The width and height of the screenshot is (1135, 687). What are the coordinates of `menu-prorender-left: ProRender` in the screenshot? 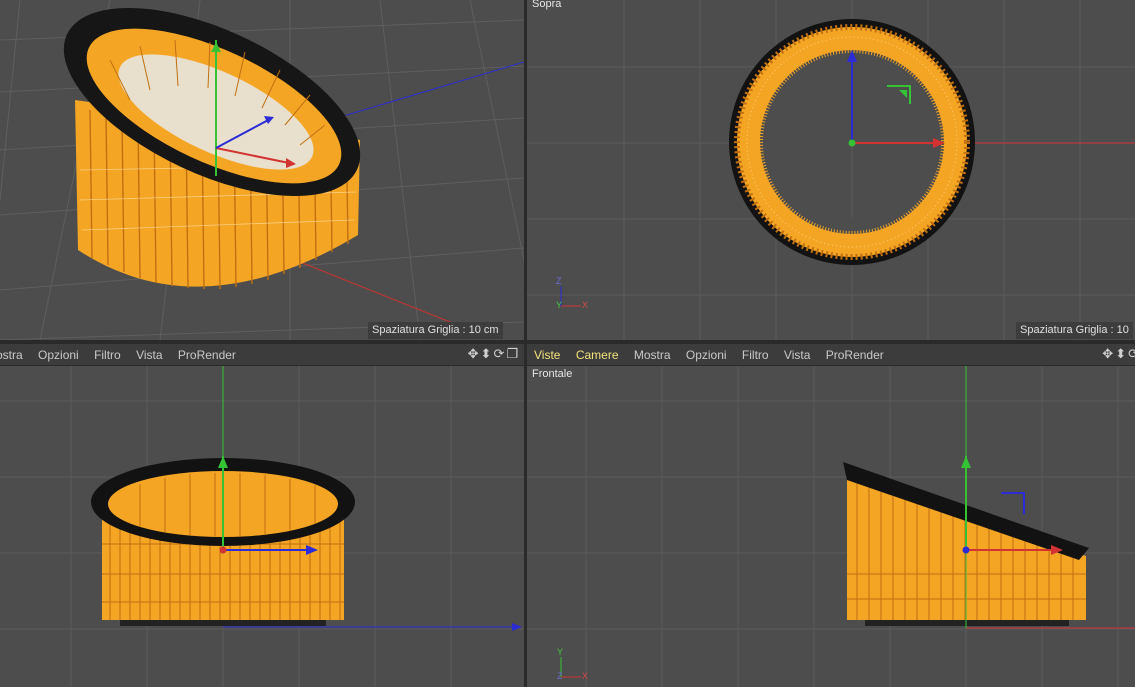 It's located at (207, 355).